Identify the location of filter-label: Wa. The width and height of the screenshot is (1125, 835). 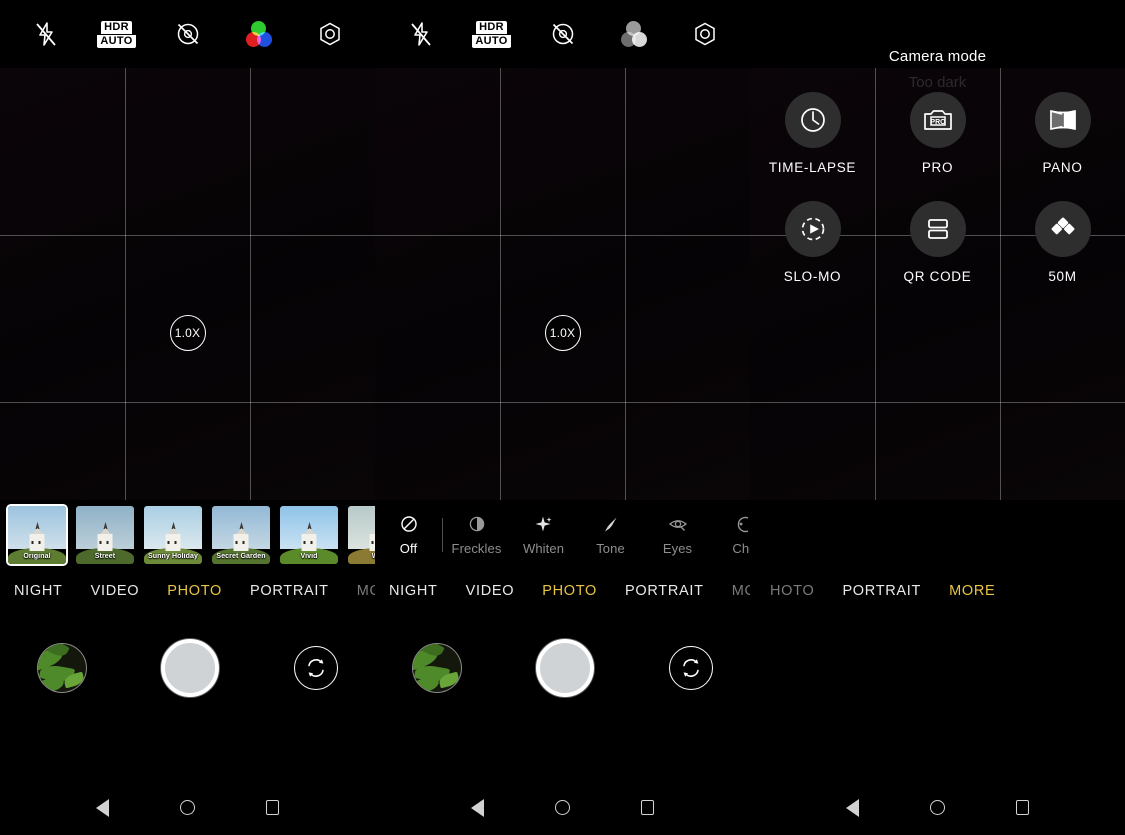
(361, 556).